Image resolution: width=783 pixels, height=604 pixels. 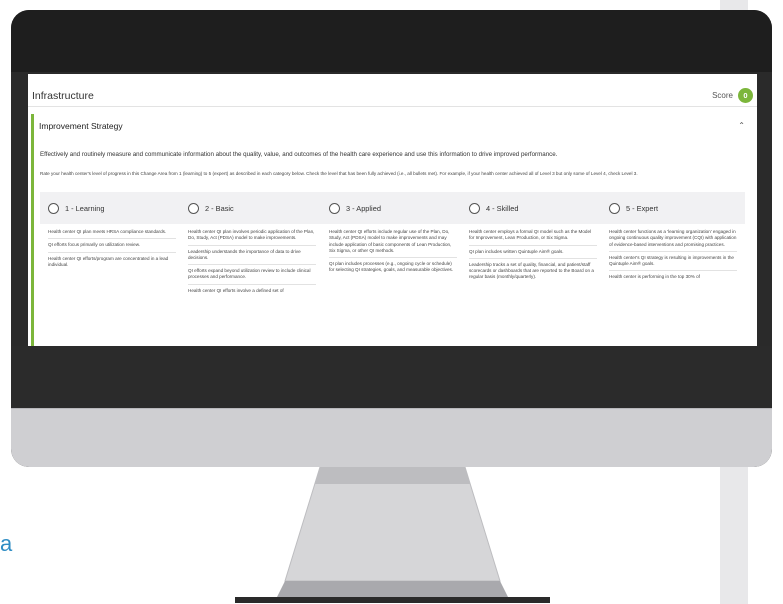 I want to click on level-option-2: 2 - Basic, so click(x=211, y=208).